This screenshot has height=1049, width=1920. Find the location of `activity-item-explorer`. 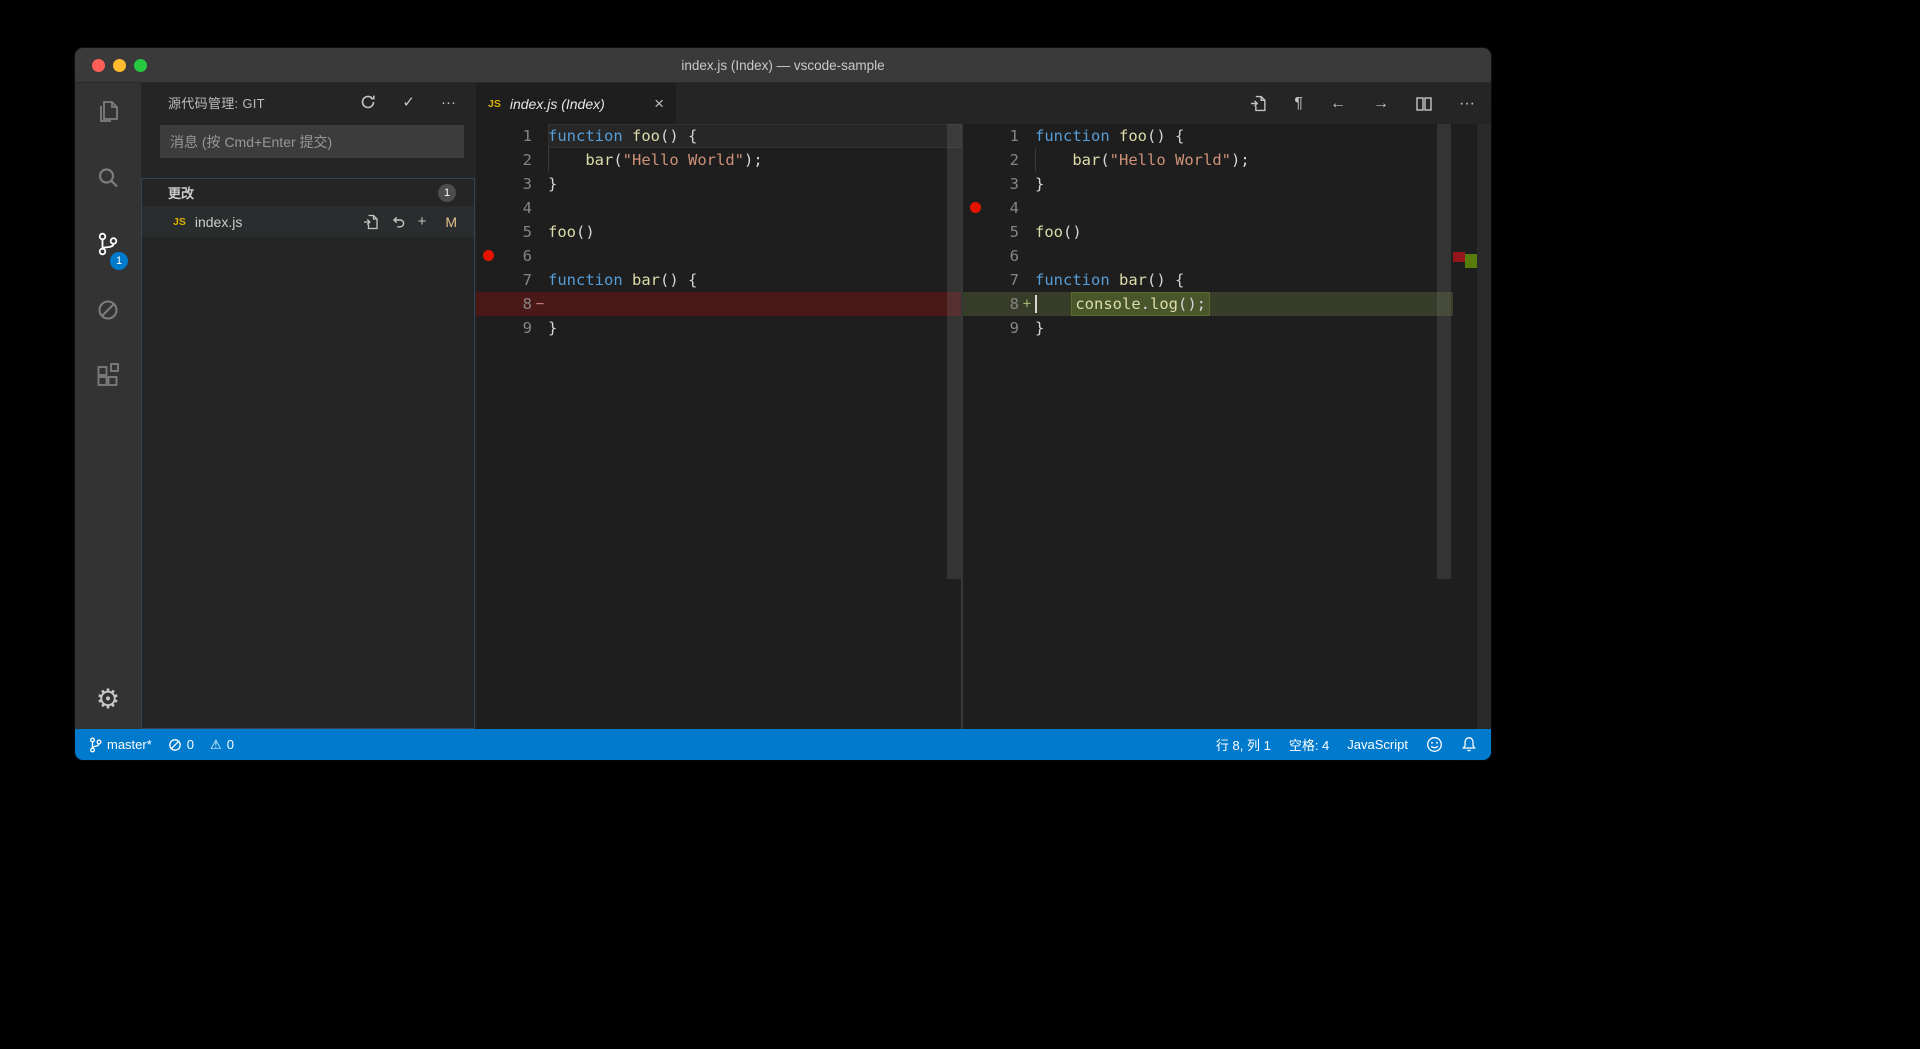

activity-item-explorer is located at coordinates (108, 112).